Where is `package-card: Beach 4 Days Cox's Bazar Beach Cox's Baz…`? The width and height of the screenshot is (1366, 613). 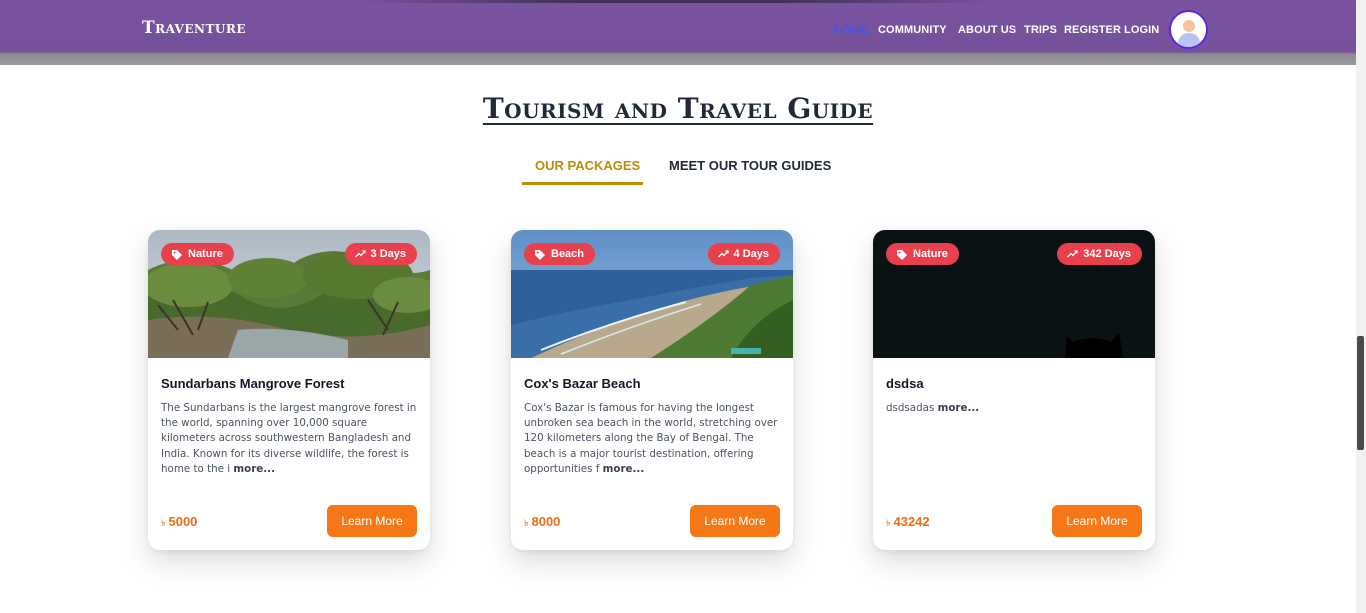
package-card: Beach 4 Days Cox's Bazar Beach Cox's Baz… is located at coordinates (652, 390).